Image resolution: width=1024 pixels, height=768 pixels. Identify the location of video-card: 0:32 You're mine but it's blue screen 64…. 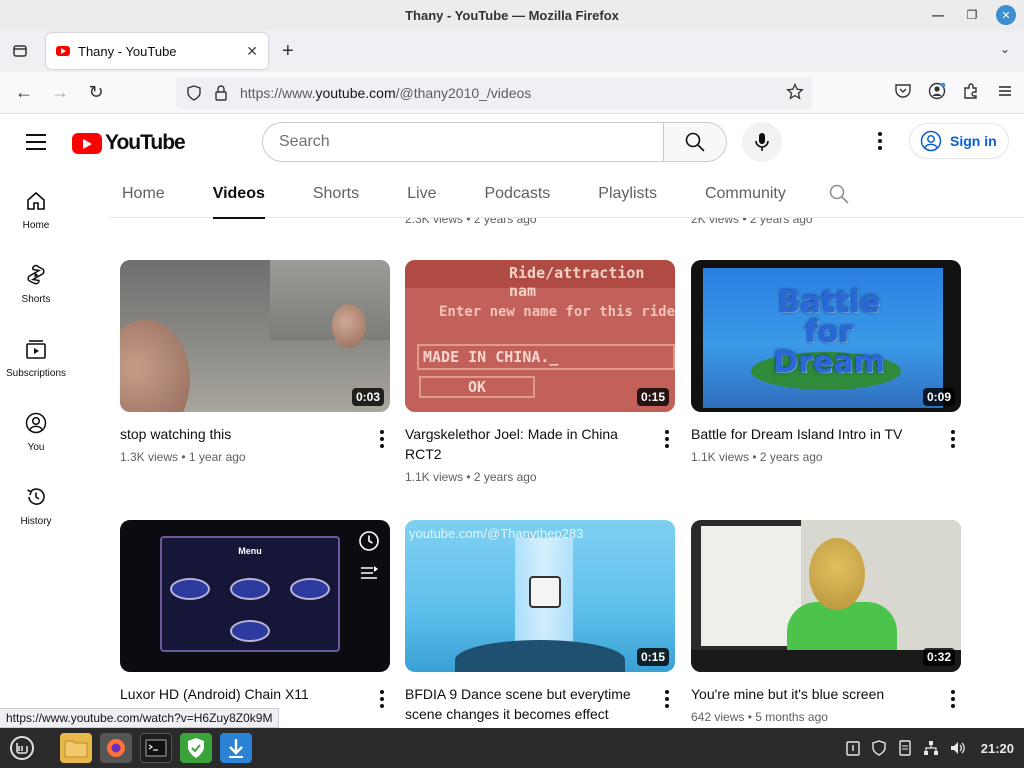
(826, 622).